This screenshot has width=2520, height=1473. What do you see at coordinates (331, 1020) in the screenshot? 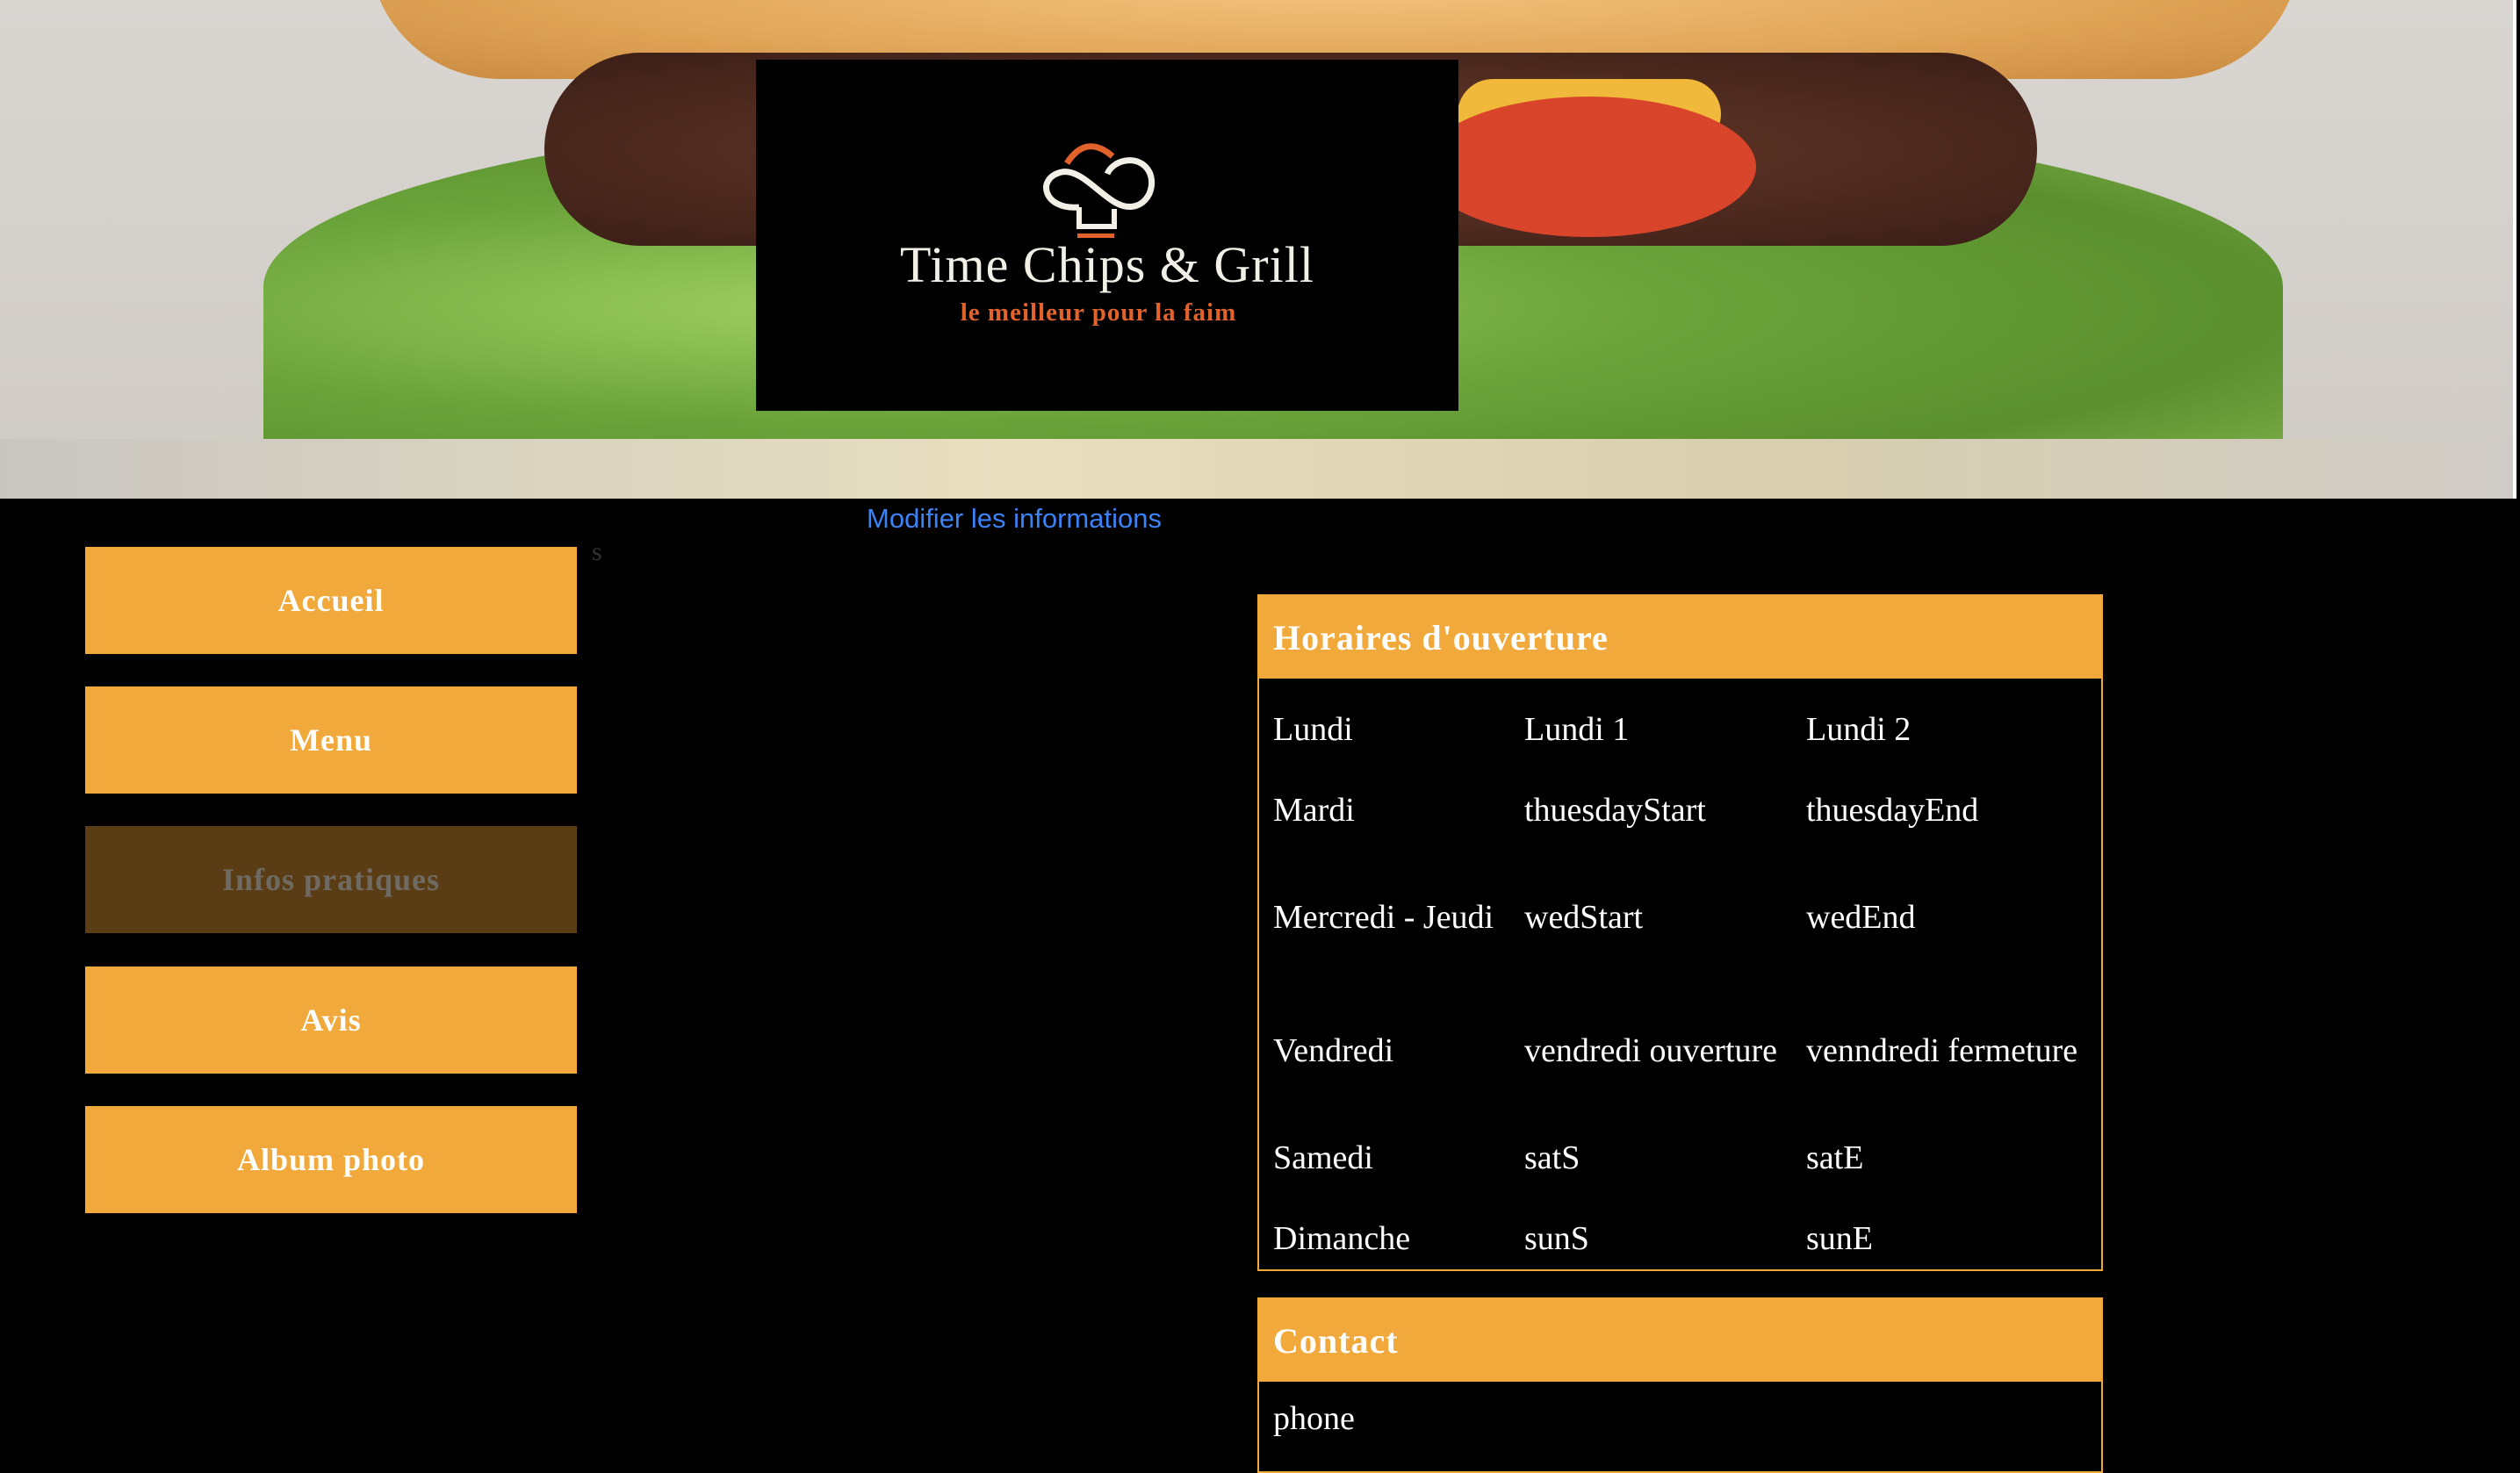
I see `nav-avis-button: Avis` at bounding box center [331, 1020].